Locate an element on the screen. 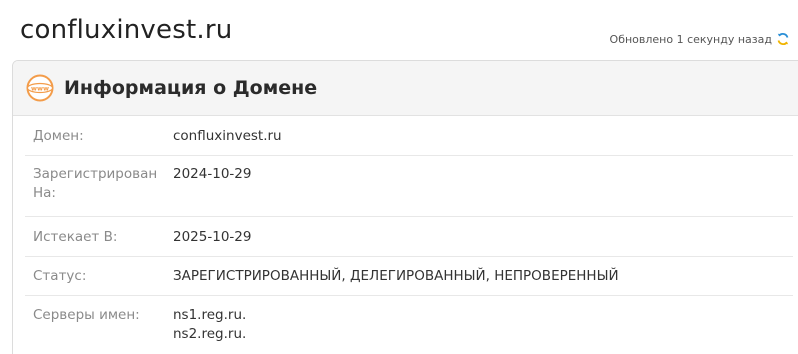 The width and height of the screenshot is (798, 354). nameserver-2: ns2.reg.ru. is located at coordinates (210, 334).